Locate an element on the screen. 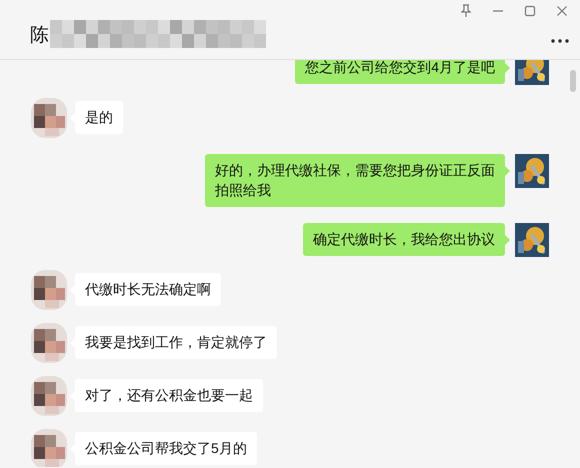 The width and height of the screenshot is (580, 468). message-bubble: 我要是找到工作，肯定就停了 is located at coordinates (176, 342).